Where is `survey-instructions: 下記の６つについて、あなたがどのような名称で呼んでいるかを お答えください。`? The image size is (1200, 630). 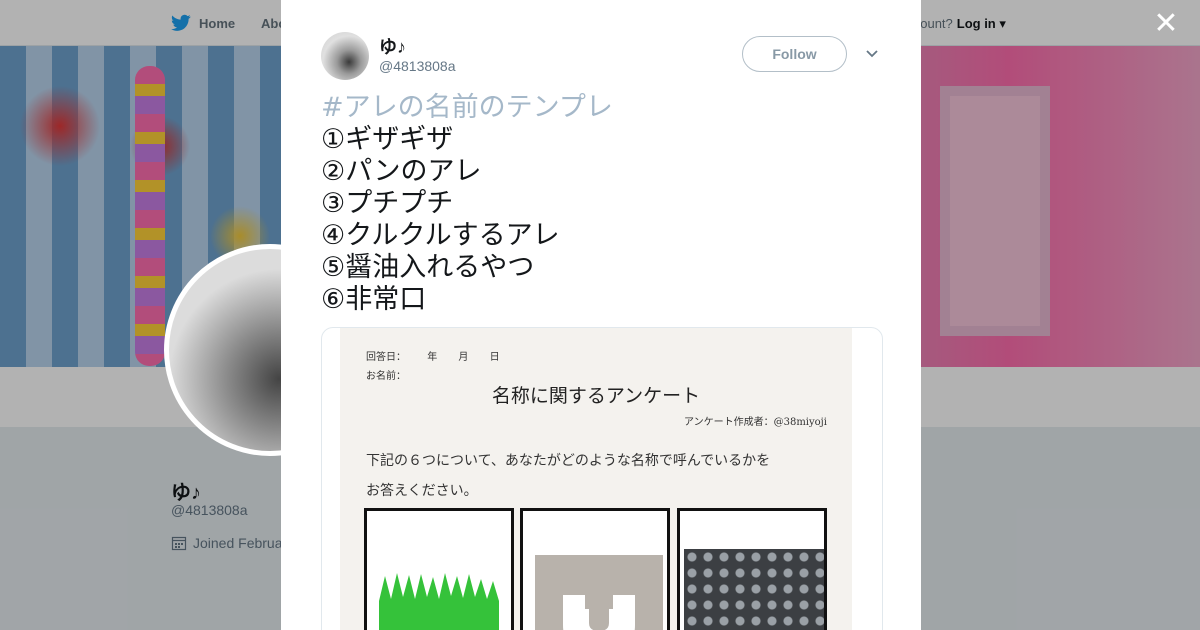 survey-instructions: 下記の６つについて、あなたがどのような名称で呼んでいるかを お答えください。 is located at coordinates (568, 476).